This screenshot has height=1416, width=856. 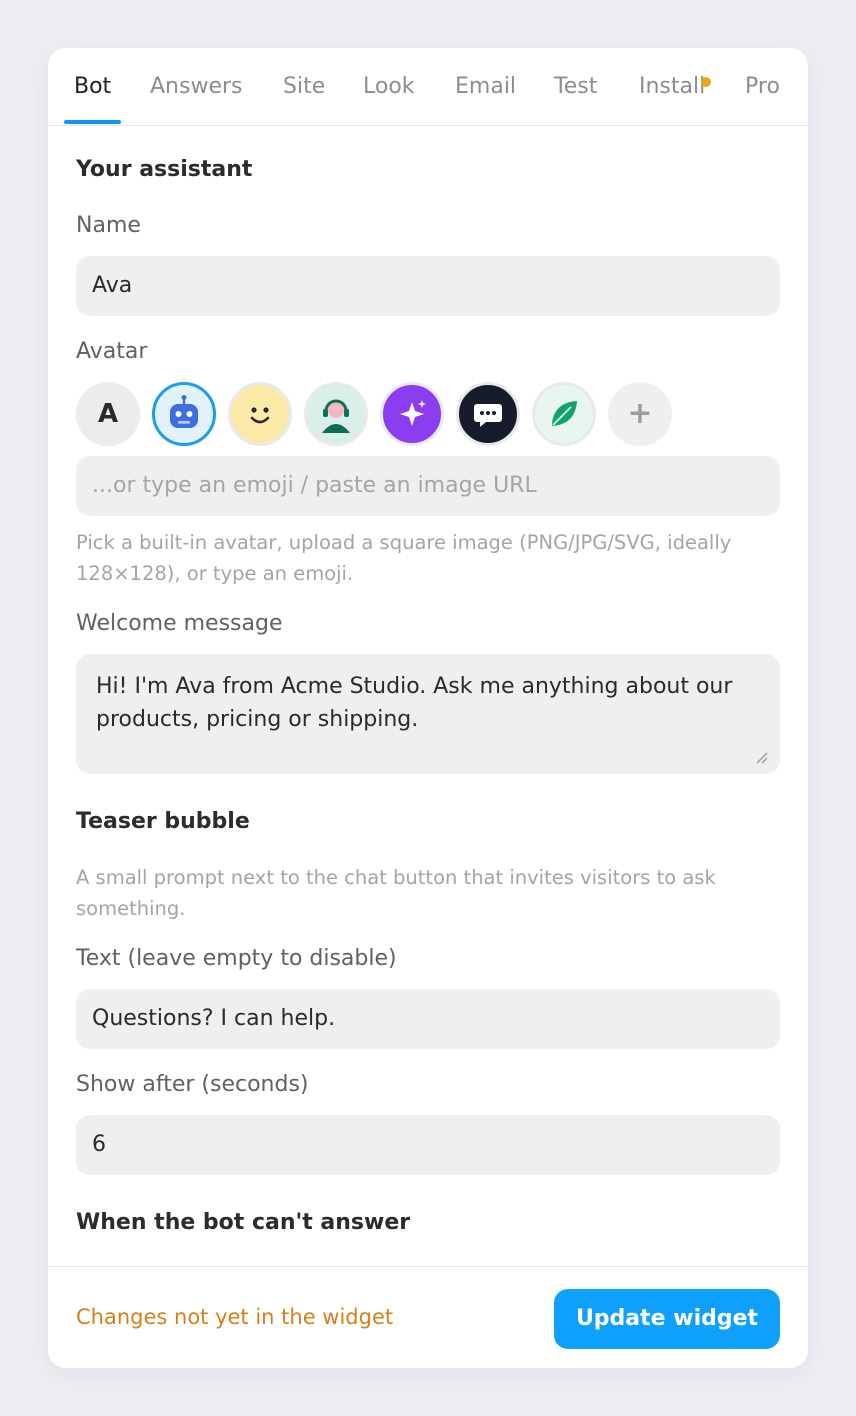 I want to click on welcome-message-label: Welcome message, so click(x=179, y=623).